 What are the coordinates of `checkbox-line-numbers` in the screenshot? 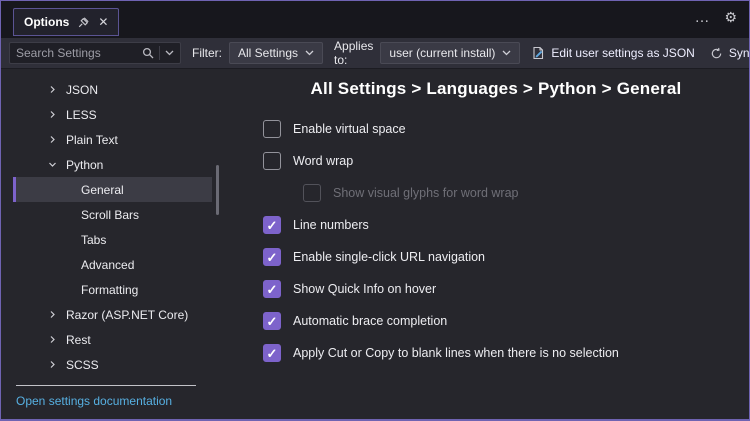 It's located at (272, 225).